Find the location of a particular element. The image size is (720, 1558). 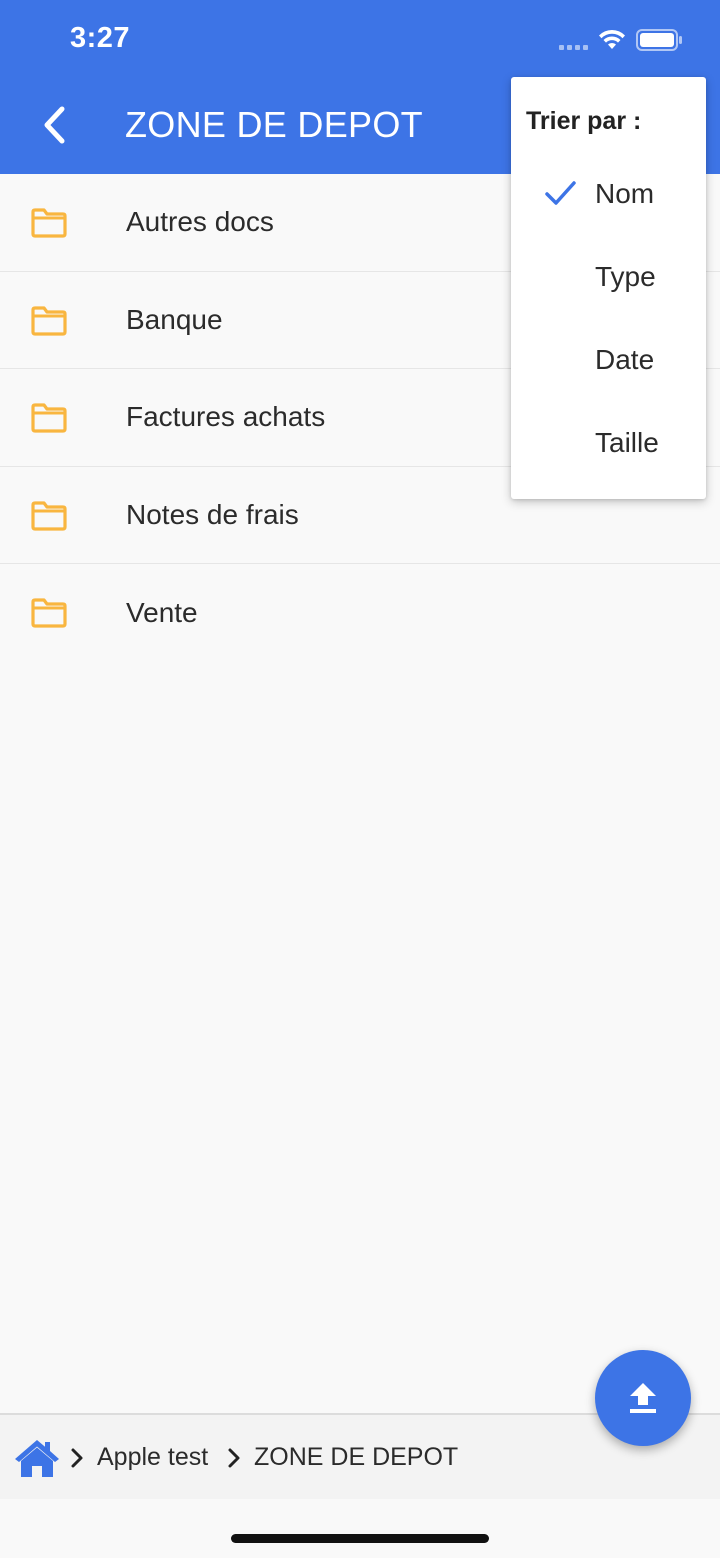

sort-option-label: Nom is located at coordinates (625, 193).